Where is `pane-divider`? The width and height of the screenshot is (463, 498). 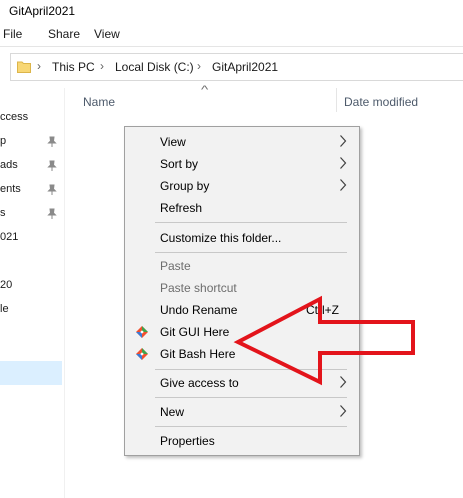
pane-divider is located at coordinates (64, 293).